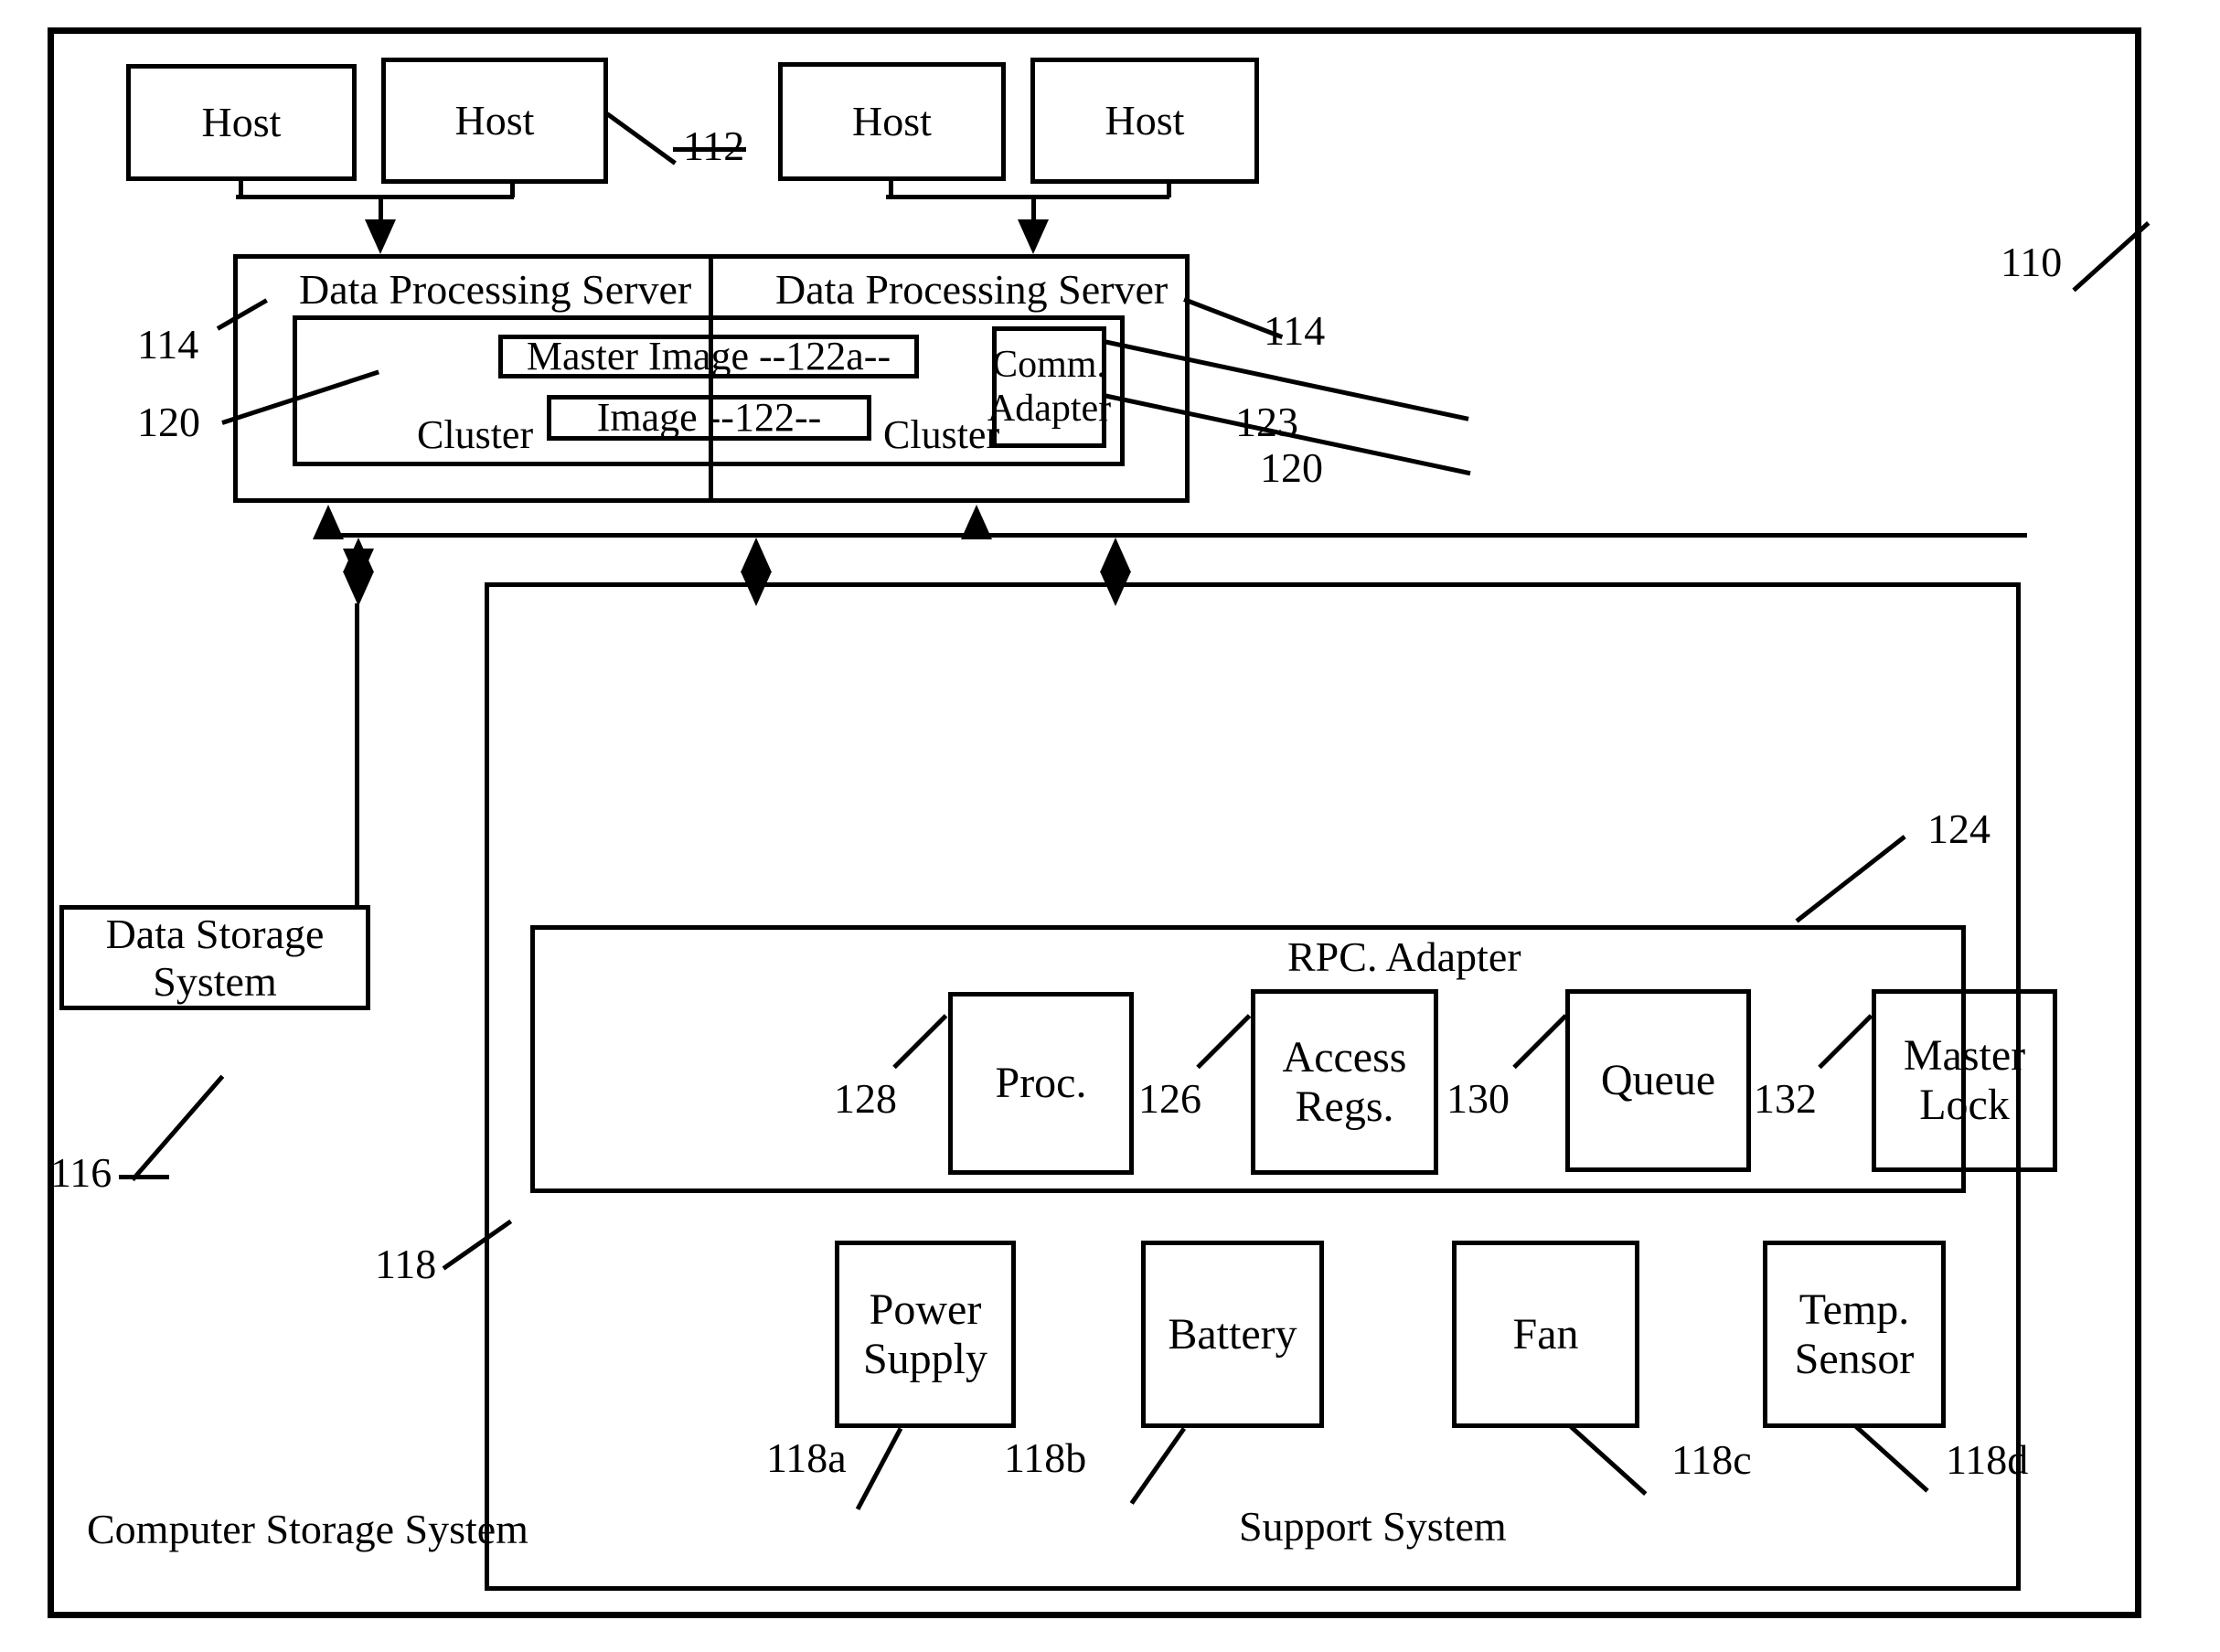 This screenshot has width=2220, height=1652. What do you see at coordinates (2032, 262) in the screenshot?
I see `ref-110-label: 110` at bounding box center [2032, 262].